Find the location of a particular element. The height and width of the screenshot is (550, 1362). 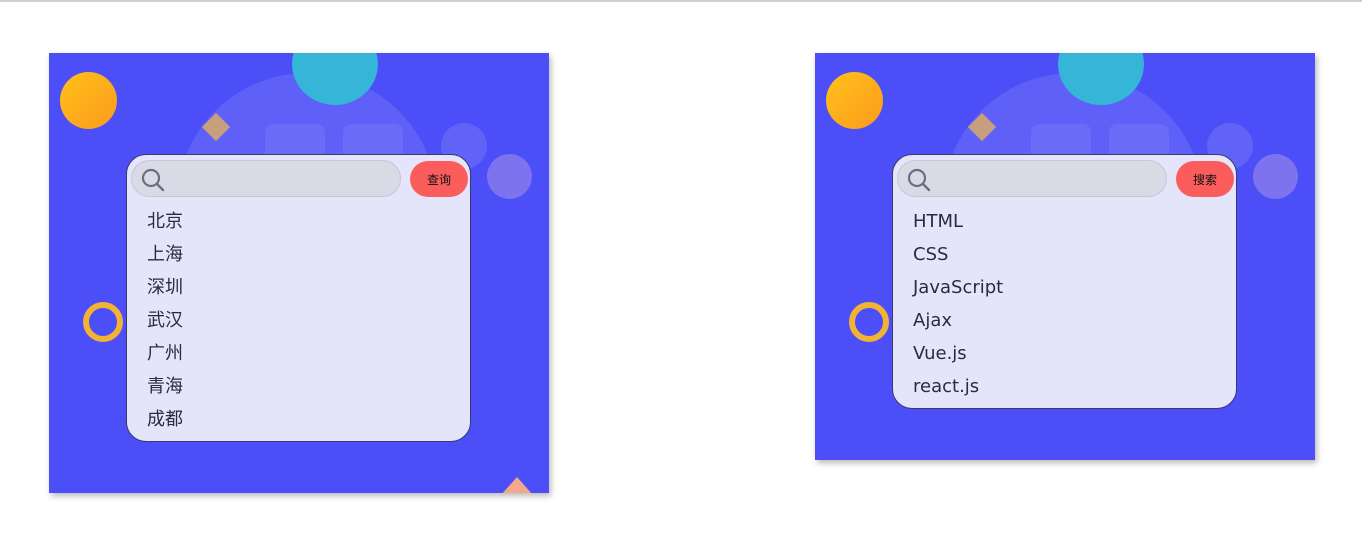

result-list: 北京 上海 深圳 武汉 广州 青海 成都 is located at coordinates (165, 320).